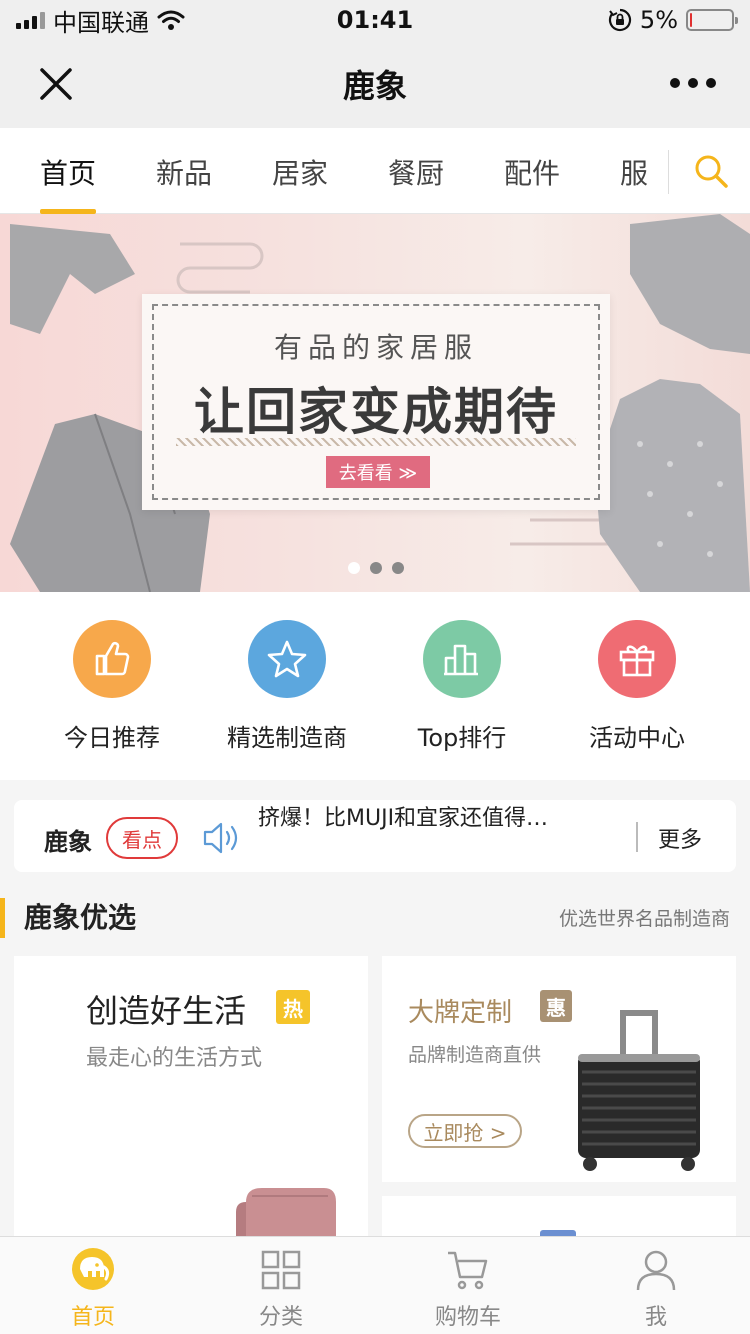 The image size is (750, 1334). What do you see at coordinates (416, 172) in the screenshot?
I see `tab-kitchen: 餐厨` at bounding box center [416, 172].